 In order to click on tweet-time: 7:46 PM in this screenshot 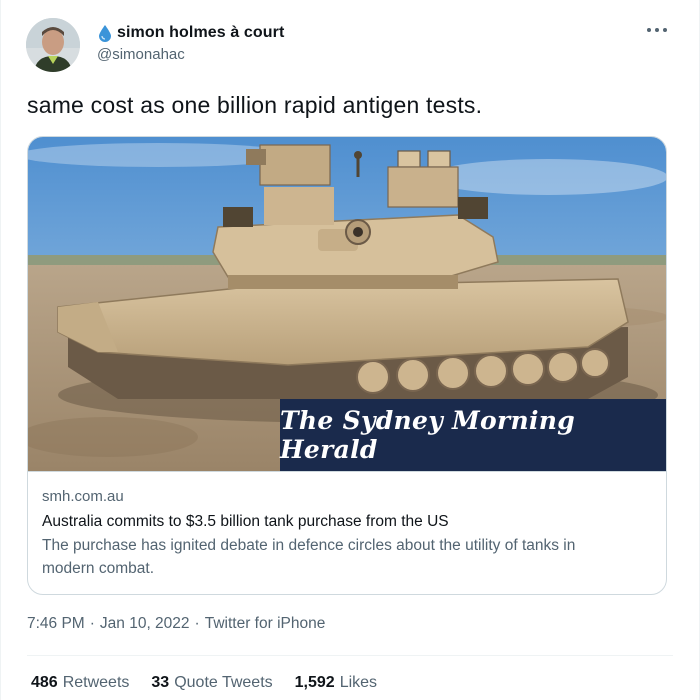, I will do `click(56, 624)`.